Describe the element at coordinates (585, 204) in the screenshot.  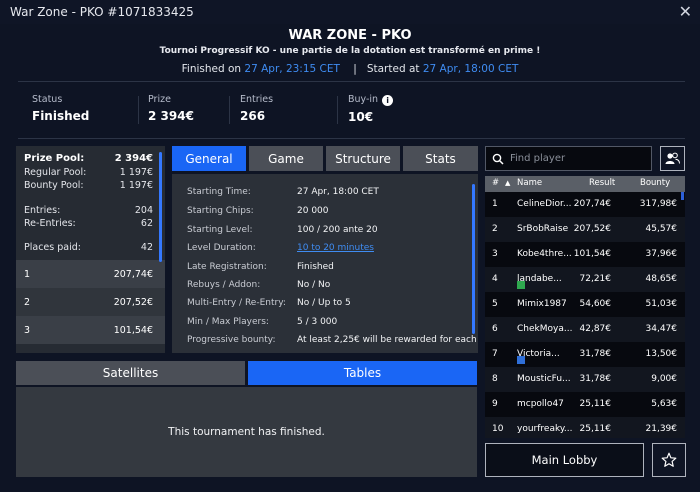
I see `player-row: 1 CelineDior... 207,74€ 317,98€` at that location.